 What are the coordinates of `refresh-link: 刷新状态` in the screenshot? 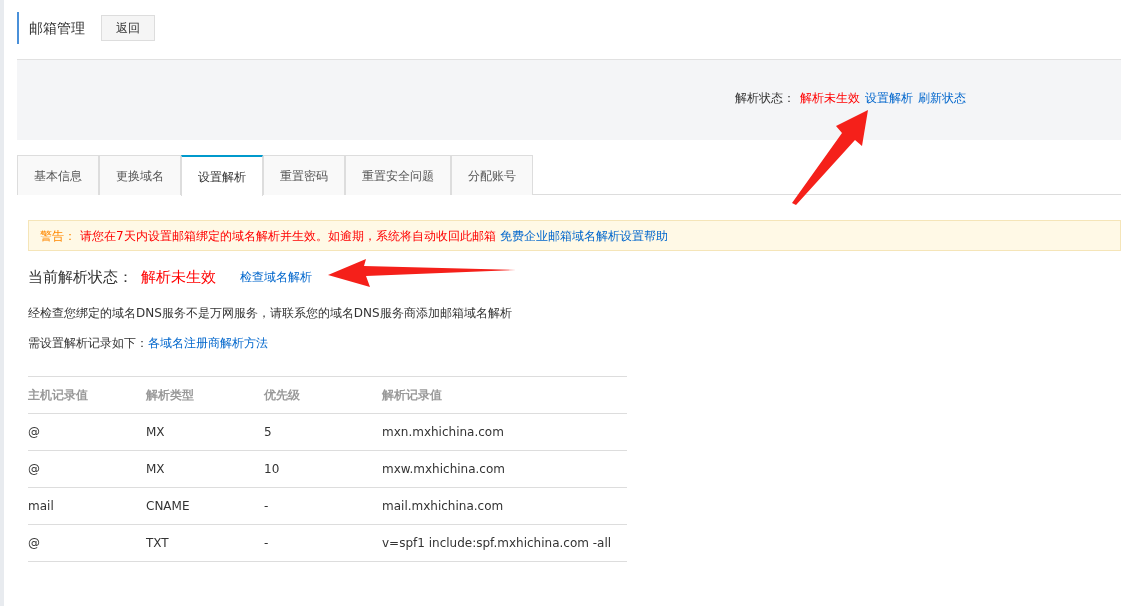 It's located at (942, 98).